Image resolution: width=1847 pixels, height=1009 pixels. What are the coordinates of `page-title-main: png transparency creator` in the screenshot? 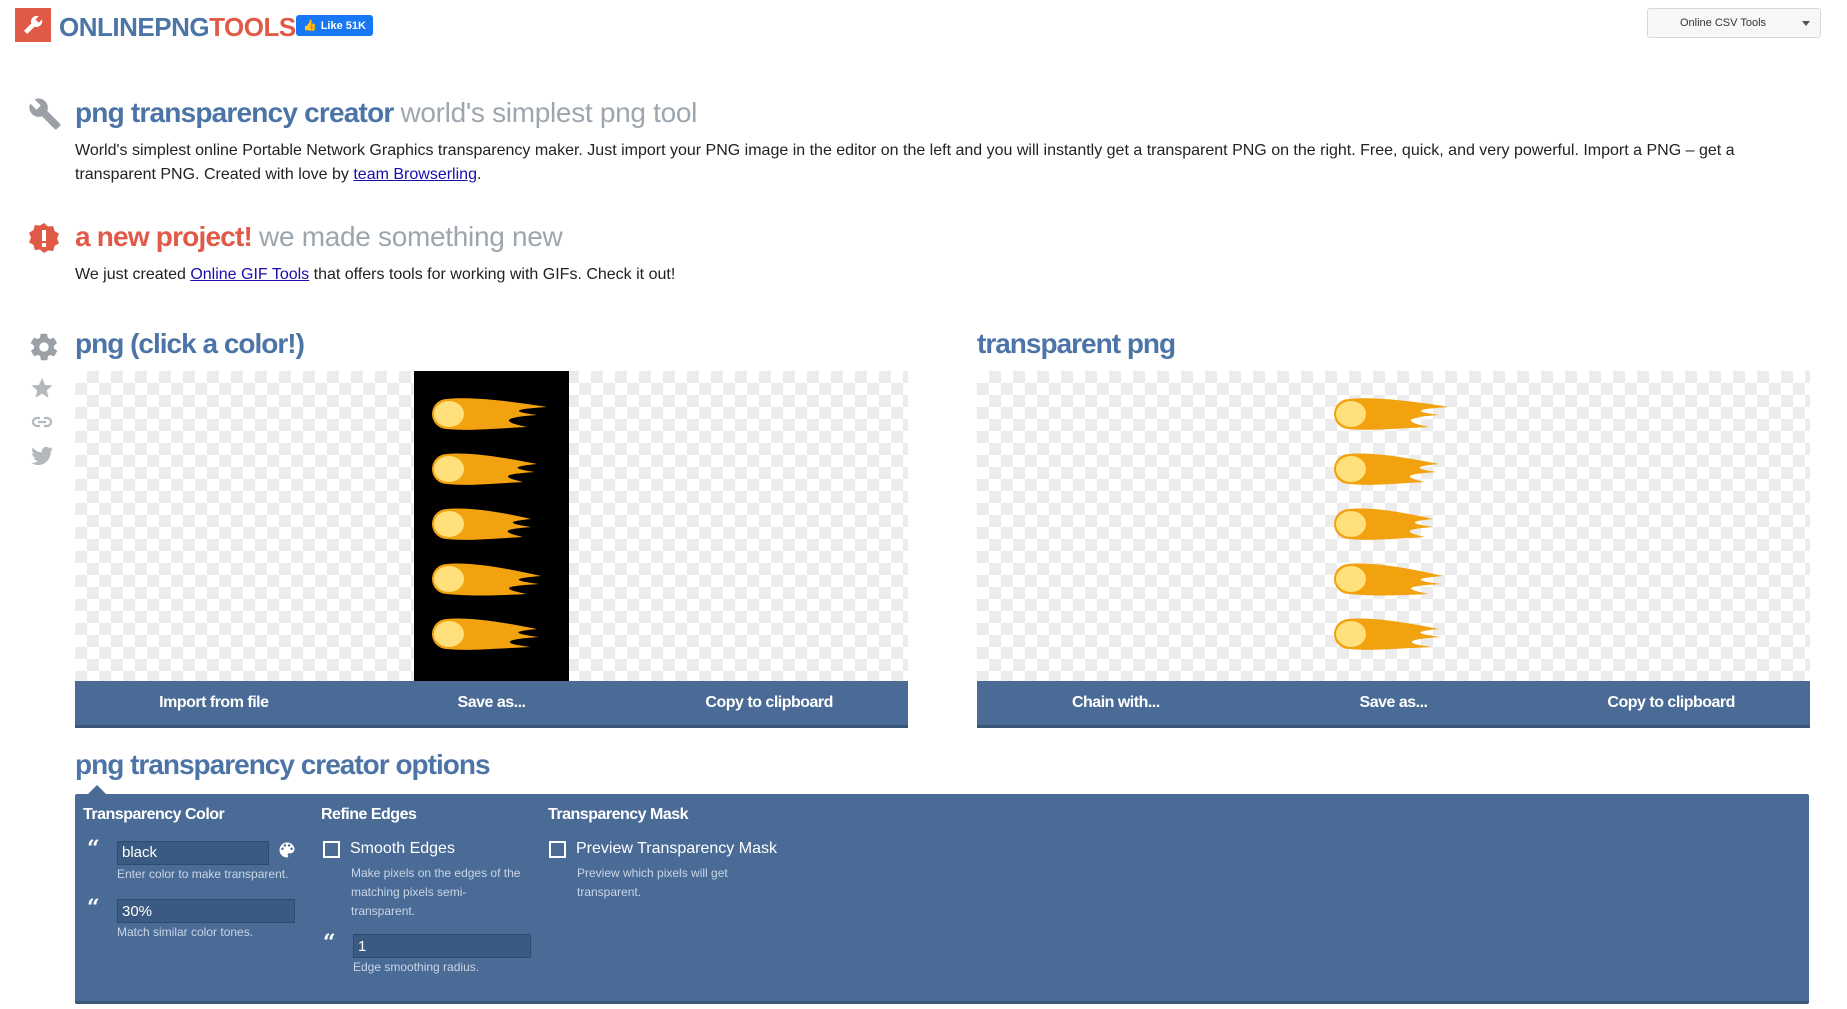 It's located at (234, 112).